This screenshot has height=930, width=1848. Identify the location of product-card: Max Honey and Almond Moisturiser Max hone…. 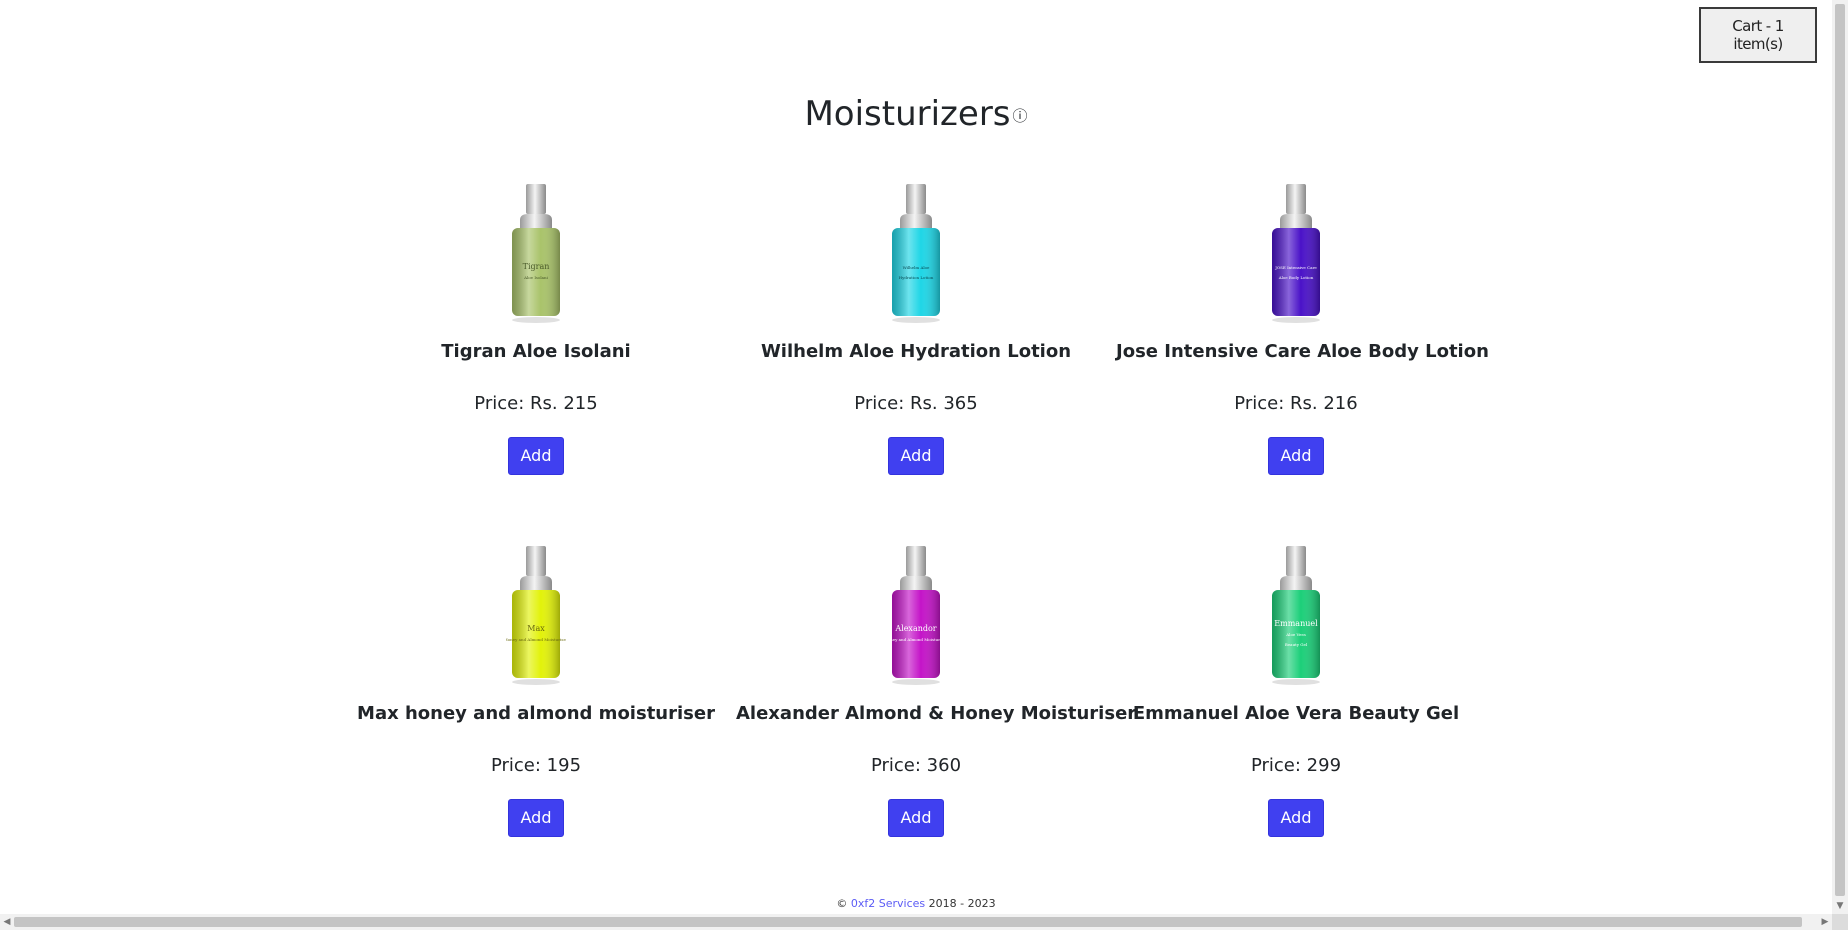
(536, 690).